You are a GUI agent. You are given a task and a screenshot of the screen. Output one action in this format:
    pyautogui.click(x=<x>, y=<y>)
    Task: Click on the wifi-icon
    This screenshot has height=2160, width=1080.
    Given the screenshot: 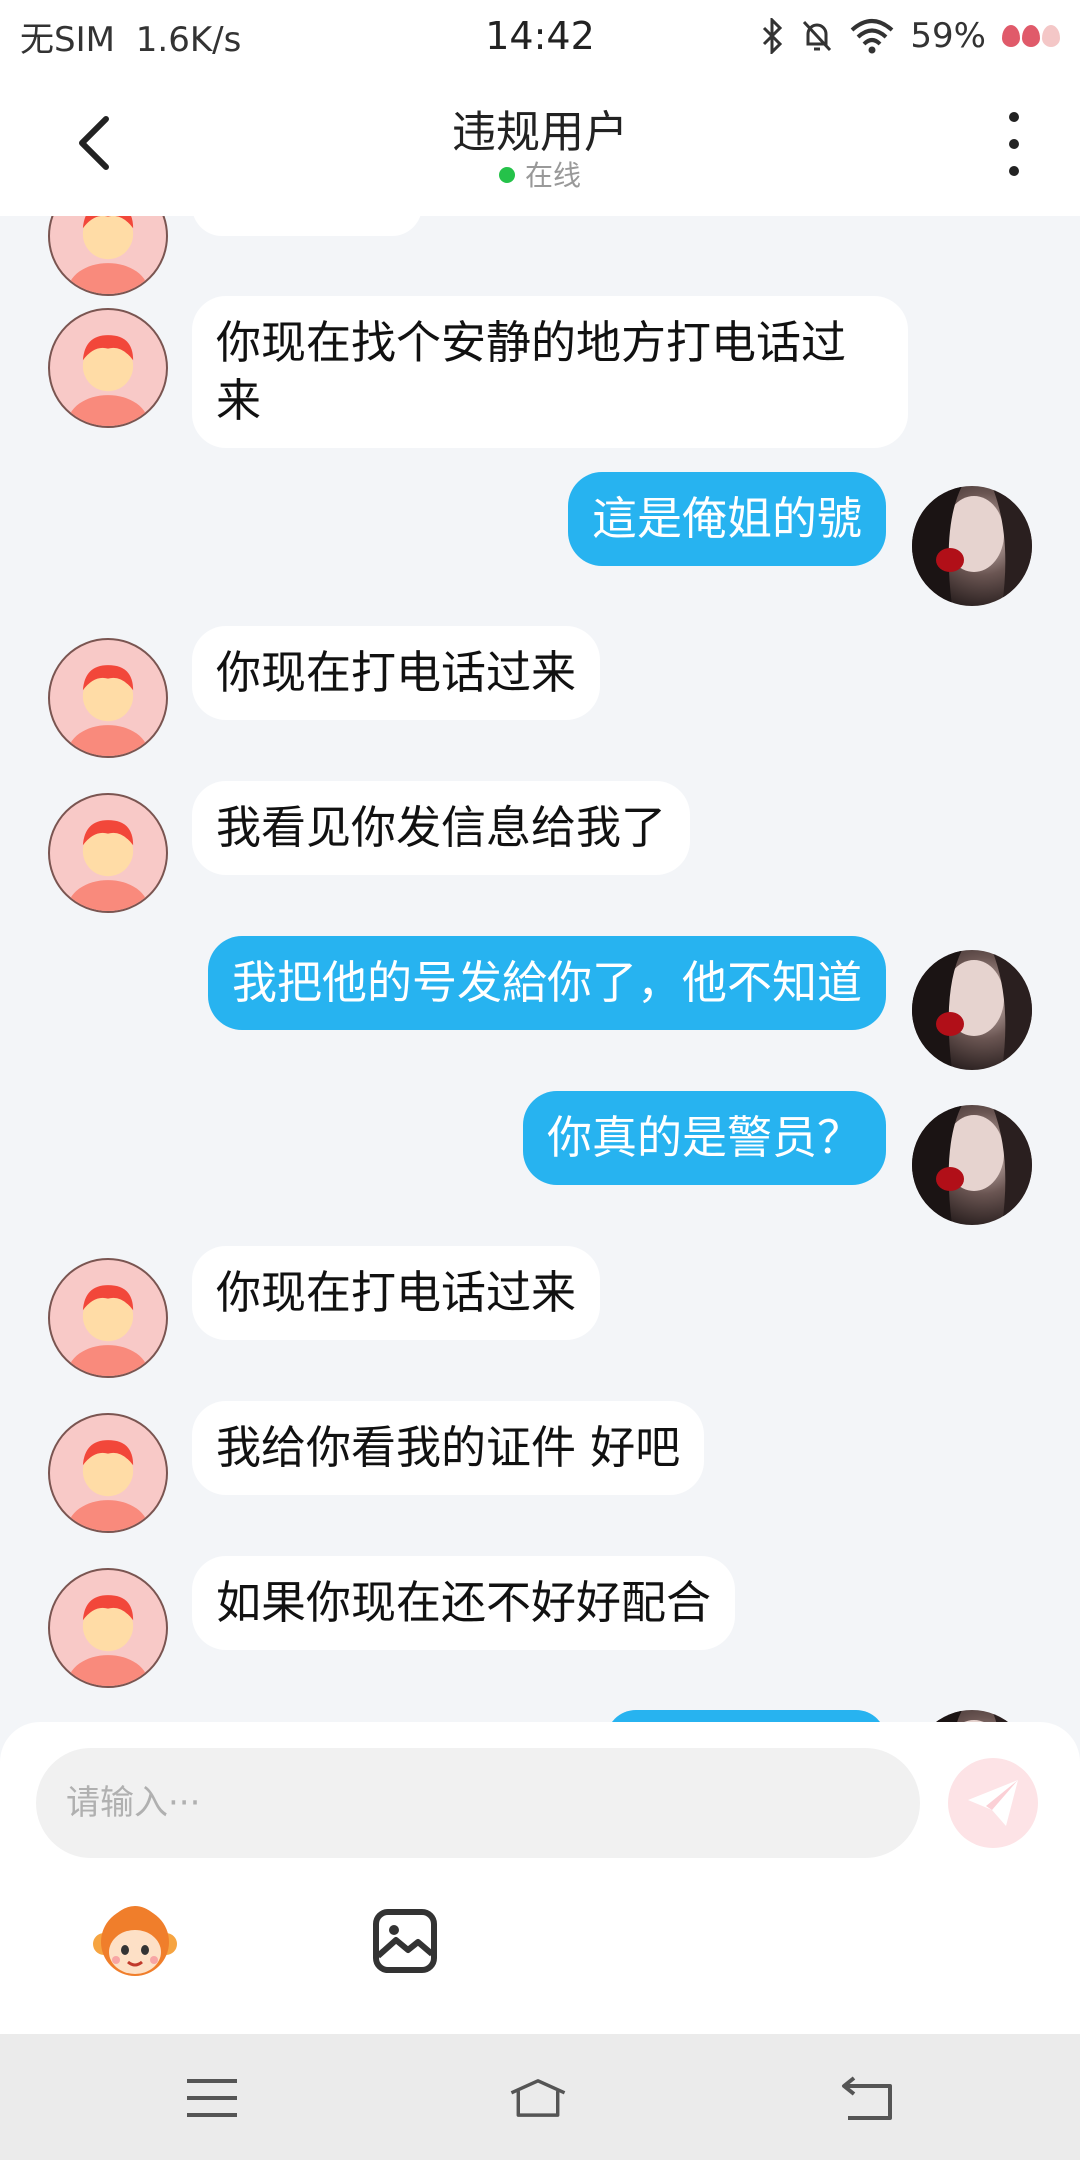 What is the action you would take?
    pyautogui.click(x=872, y=36)
    